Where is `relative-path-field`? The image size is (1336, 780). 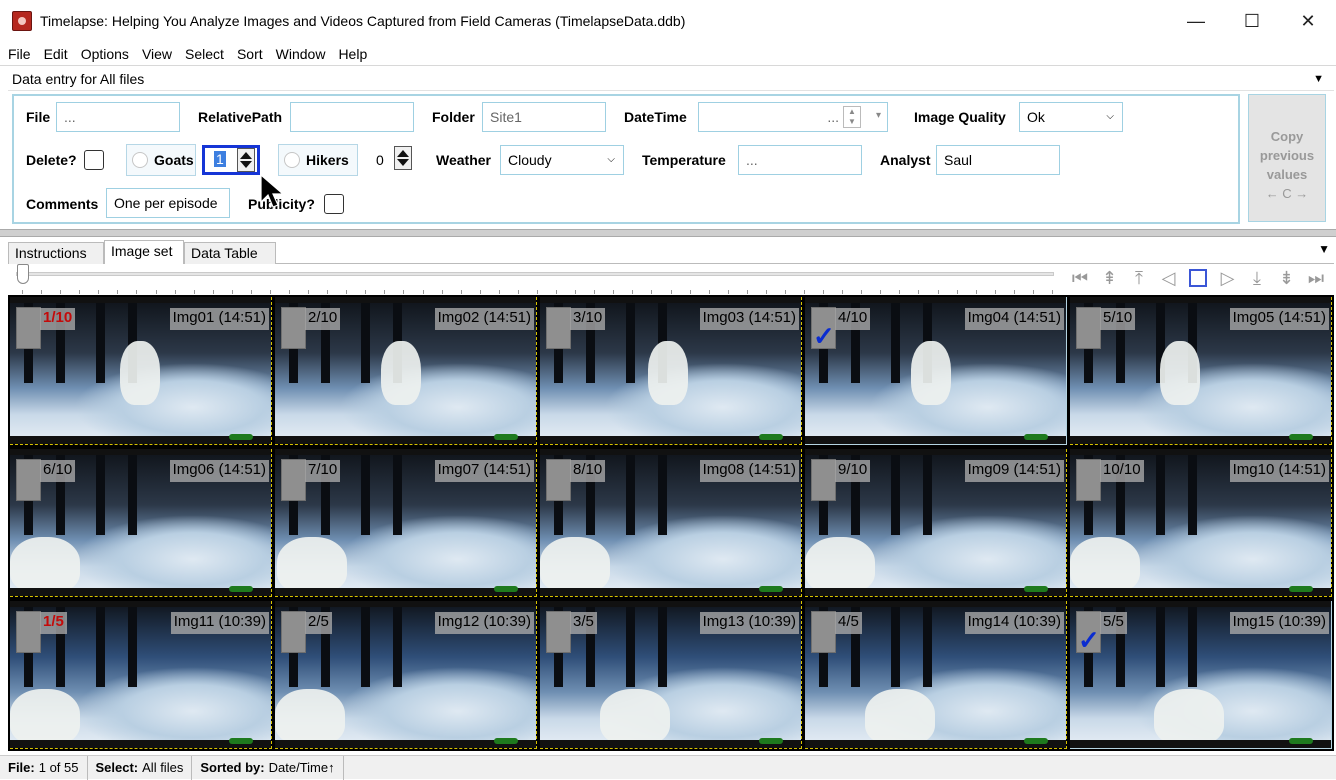
relative-path-field is located at coordinates (352, 117).